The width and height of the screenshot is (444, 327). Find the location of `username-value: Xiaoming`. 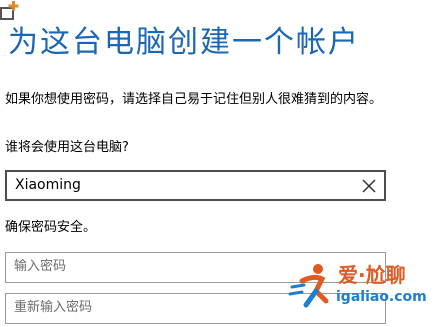

username-value: Xiaoming is located at coordinates (48, 185).